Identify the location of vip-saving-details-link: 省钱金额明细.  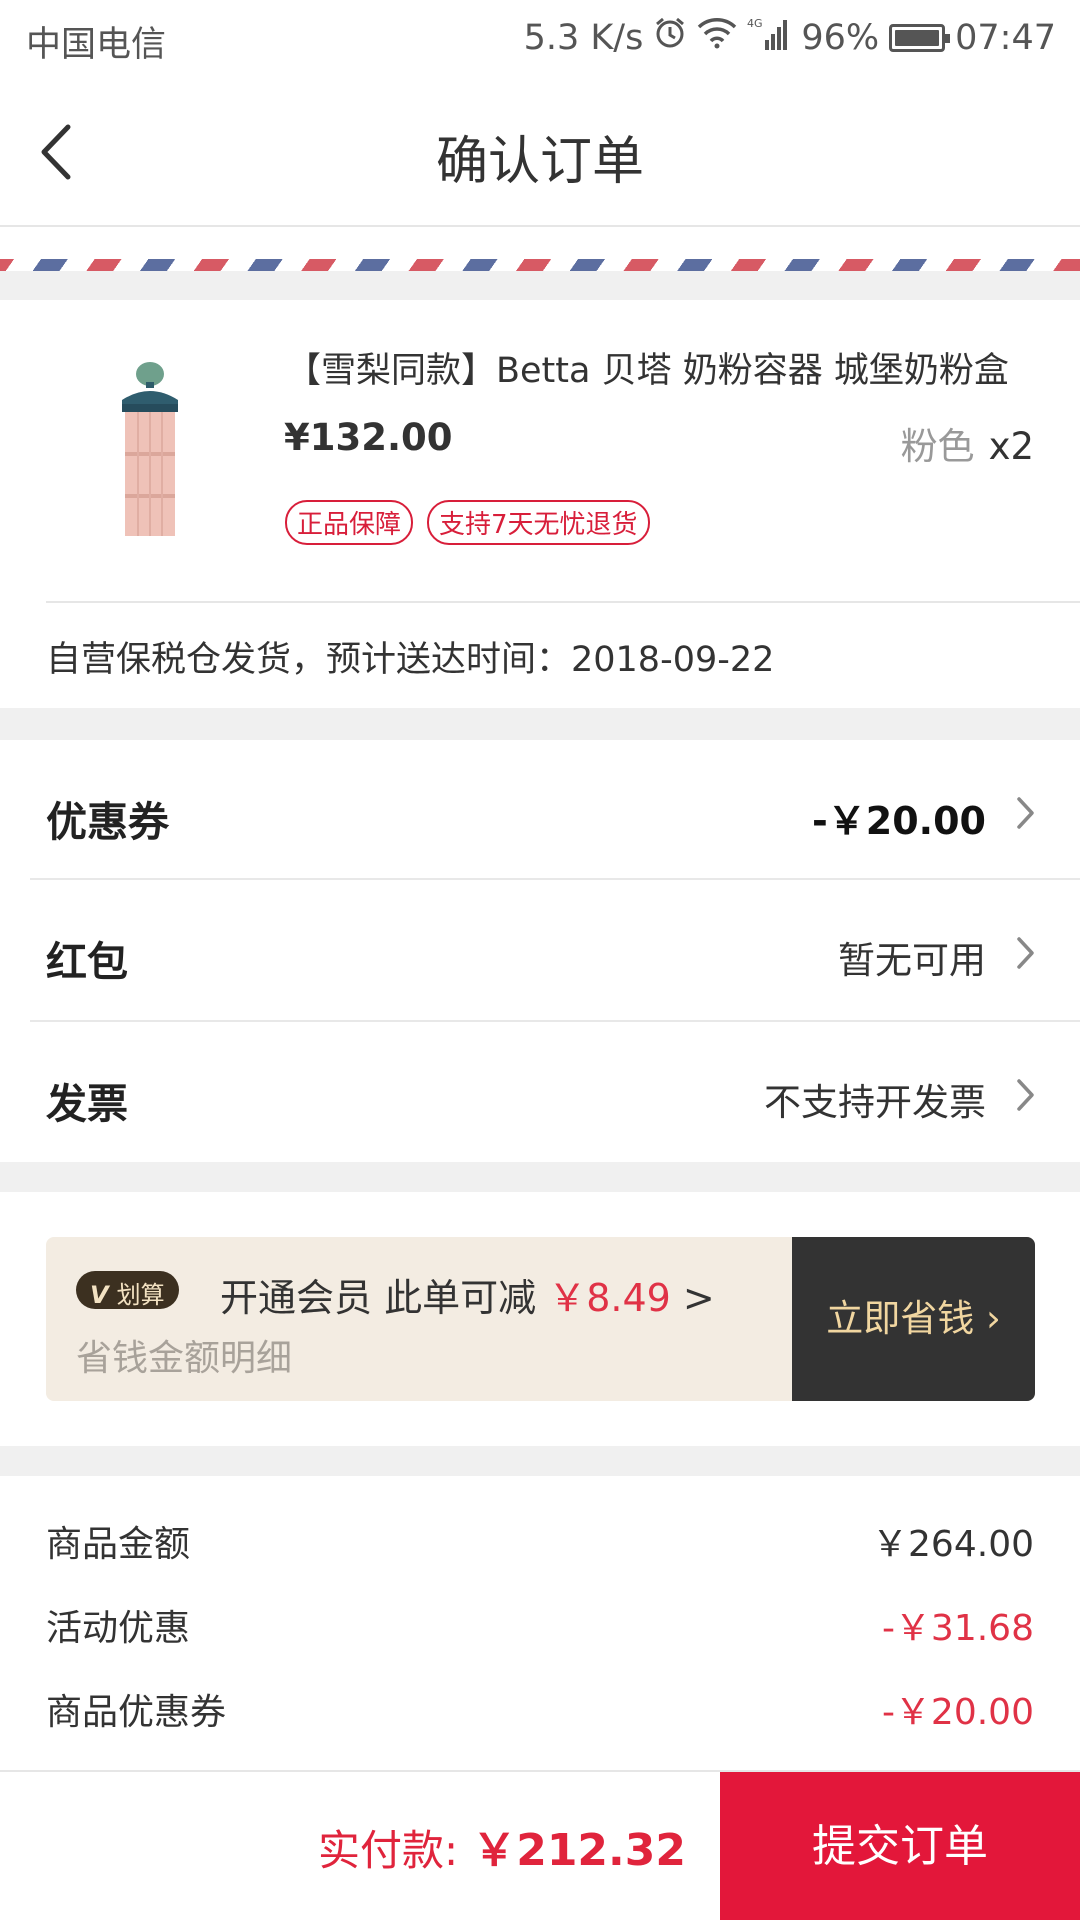
(184, 1355).